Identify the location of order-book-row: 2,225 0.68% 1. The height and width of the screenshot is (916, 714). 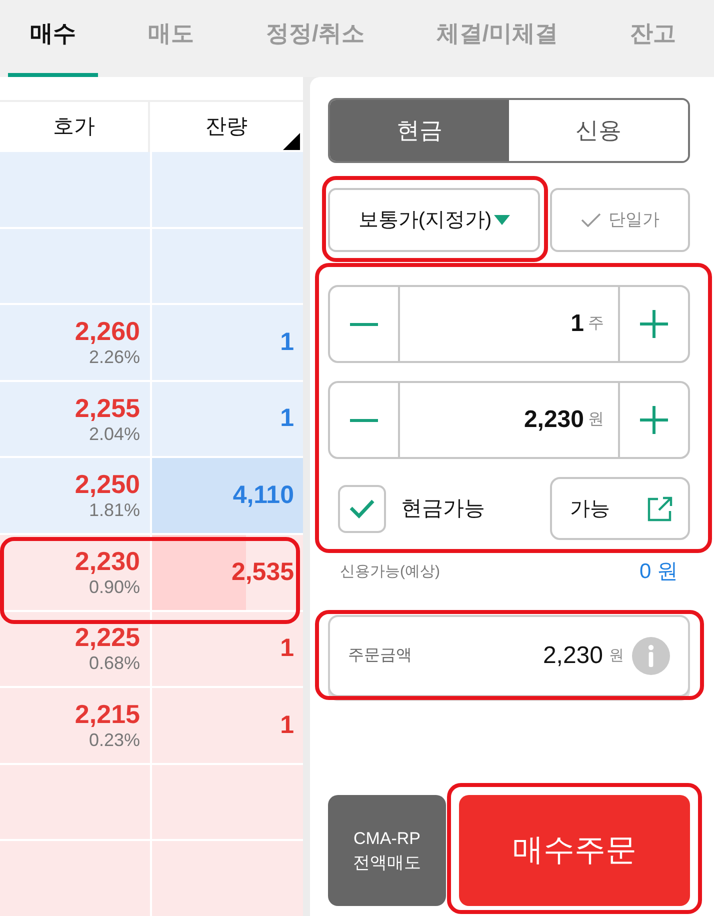
(151, 649).